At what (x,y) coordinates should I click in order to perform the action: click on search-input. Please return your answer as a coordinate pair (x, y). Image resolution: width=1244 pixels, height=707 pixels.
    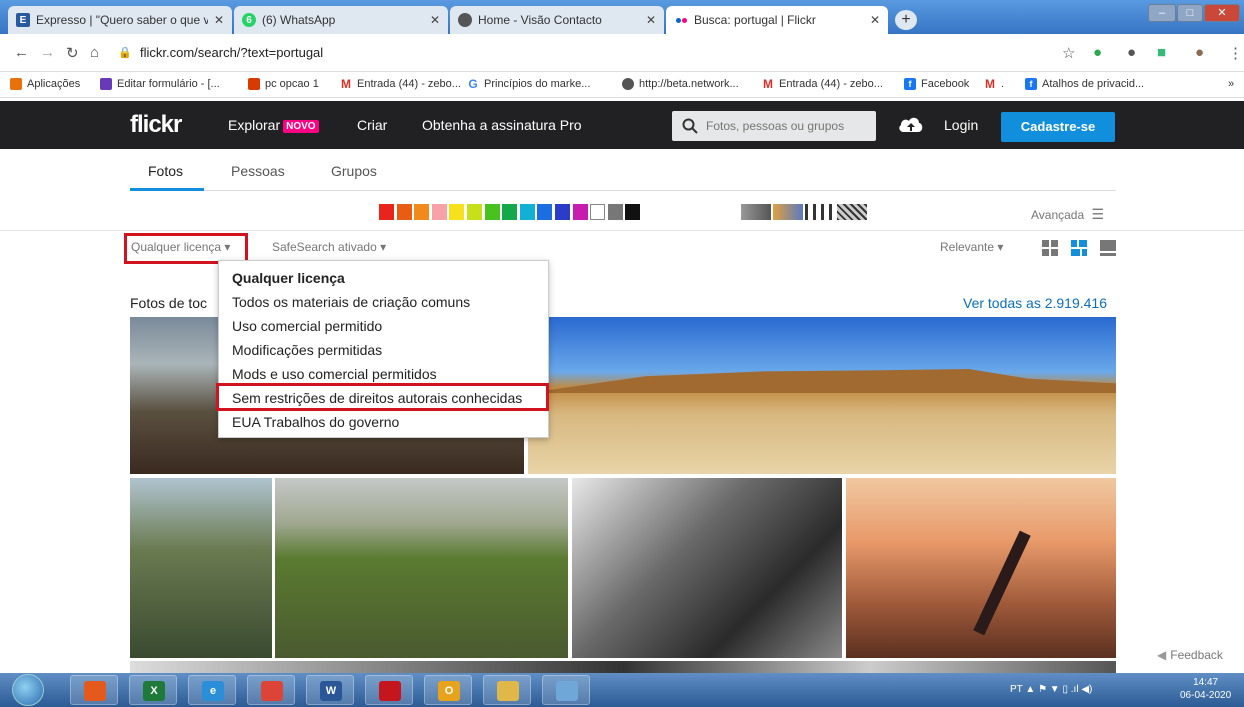
    Looking at the image, I should click on (789, 126).